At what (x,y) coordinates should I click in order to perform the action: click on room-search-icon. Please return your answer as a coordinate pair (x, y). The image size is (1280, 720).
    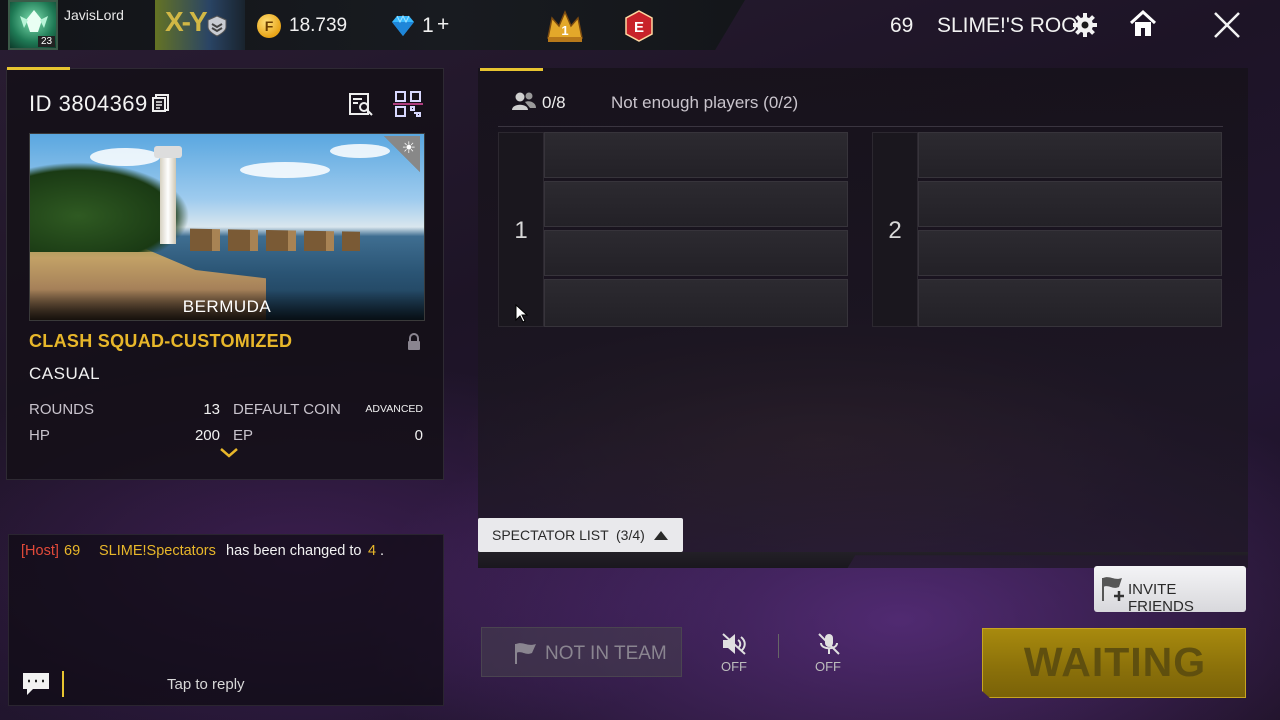
    Looking at the image, I should click on (361, 104).